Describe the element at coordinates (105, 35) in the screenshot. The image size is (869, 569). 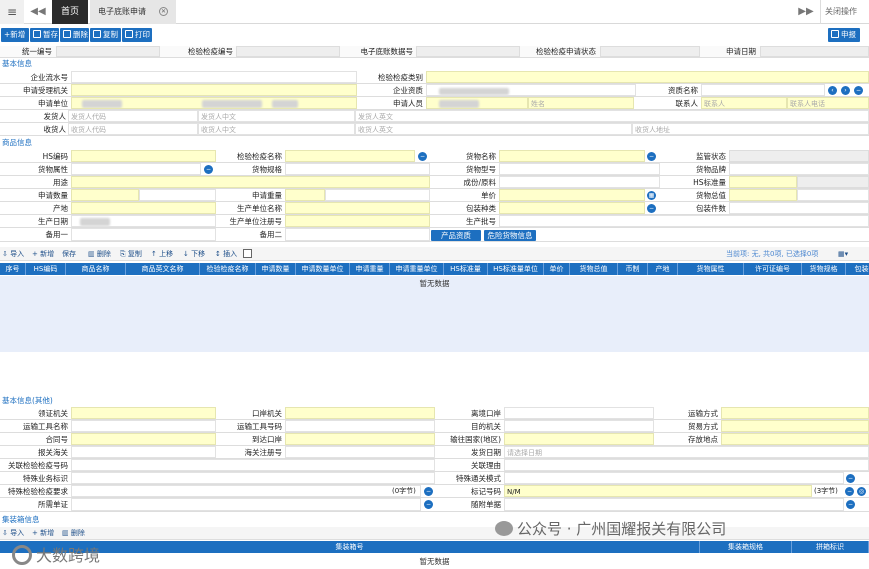
I see `copy-button: 复制` at that location.